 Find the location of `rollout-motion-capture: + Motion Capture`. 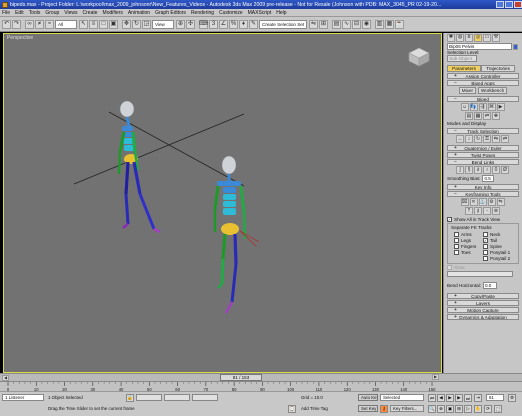

rollout-motion-capture: + Motion Capture is located at coordinates (483, 310).